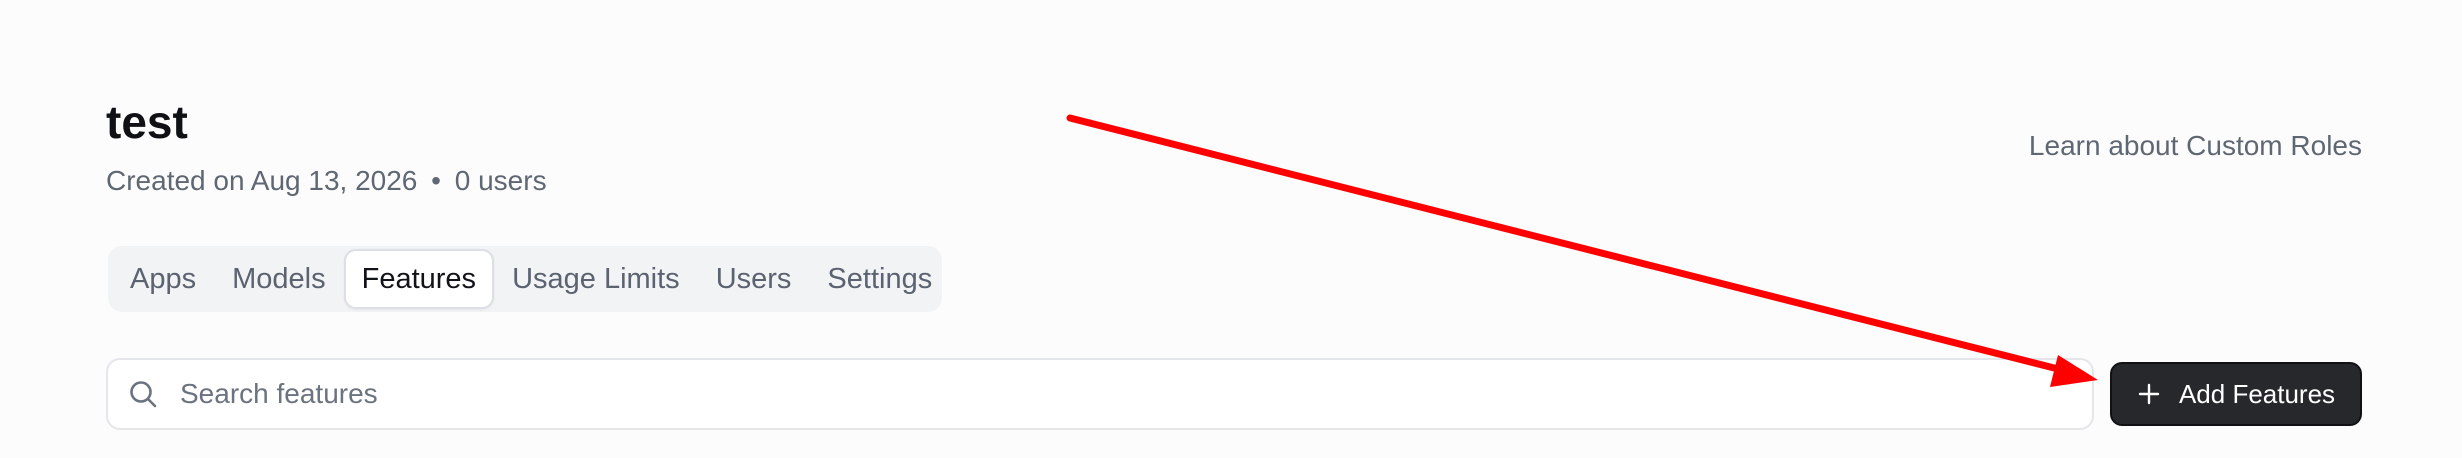 Image resolution: width=2462 pixels, height=458 pixels. What do you see at coordinates (262, 180) in the screenshot?
I see `created-date: Created on Aug 13, 2026` at bounding box center [262, 180].